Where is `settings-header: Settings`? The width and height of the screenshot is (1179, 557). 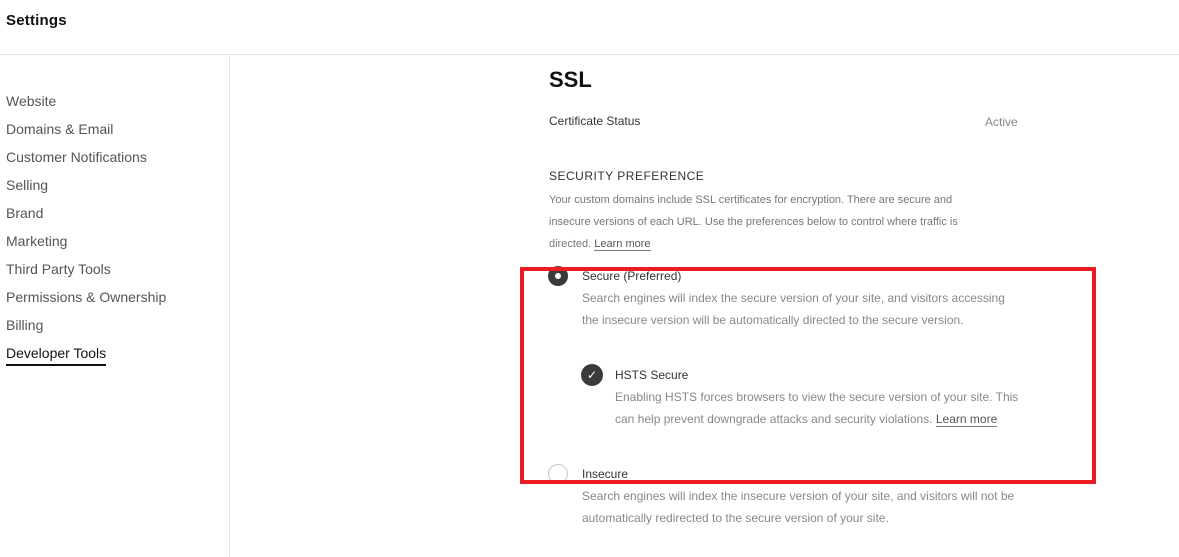 settings-header: Settings is located at coordinates (589, 27).